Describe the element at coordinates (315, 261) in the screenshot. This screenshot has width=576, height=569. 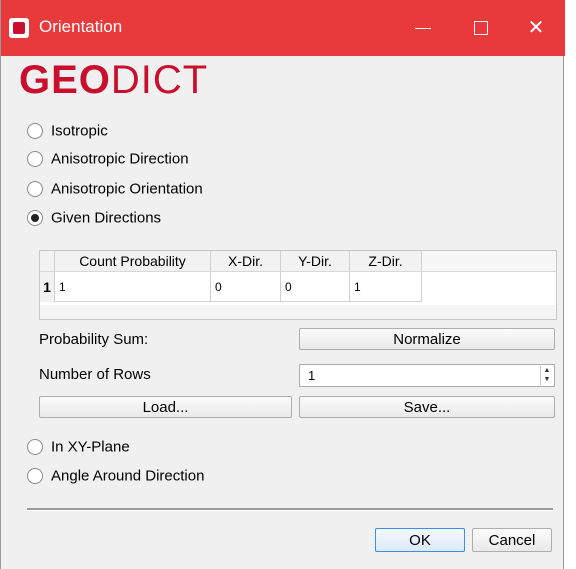
I see `column-header: Y-Dir.` at that location.